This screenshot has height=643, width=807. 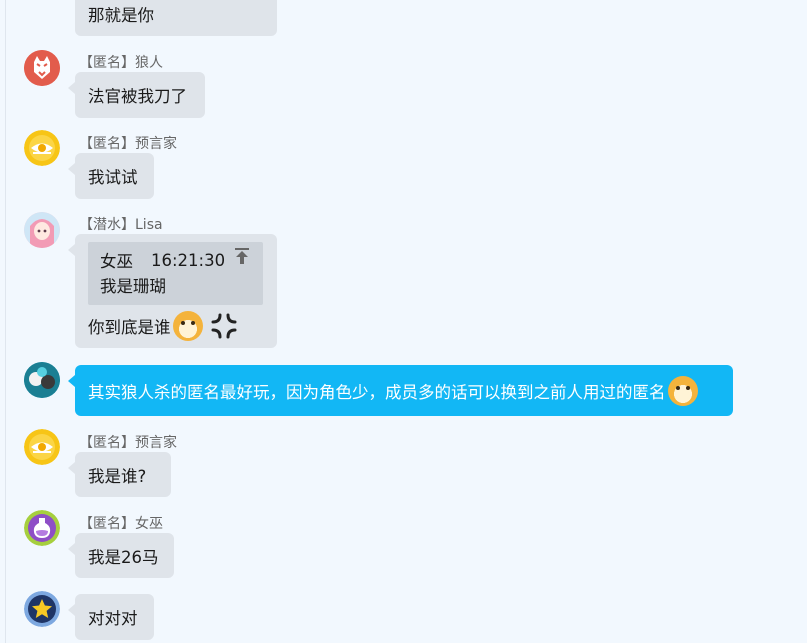 I want to click on message-text: 法官被我刀了, so click(x=137, y=96).